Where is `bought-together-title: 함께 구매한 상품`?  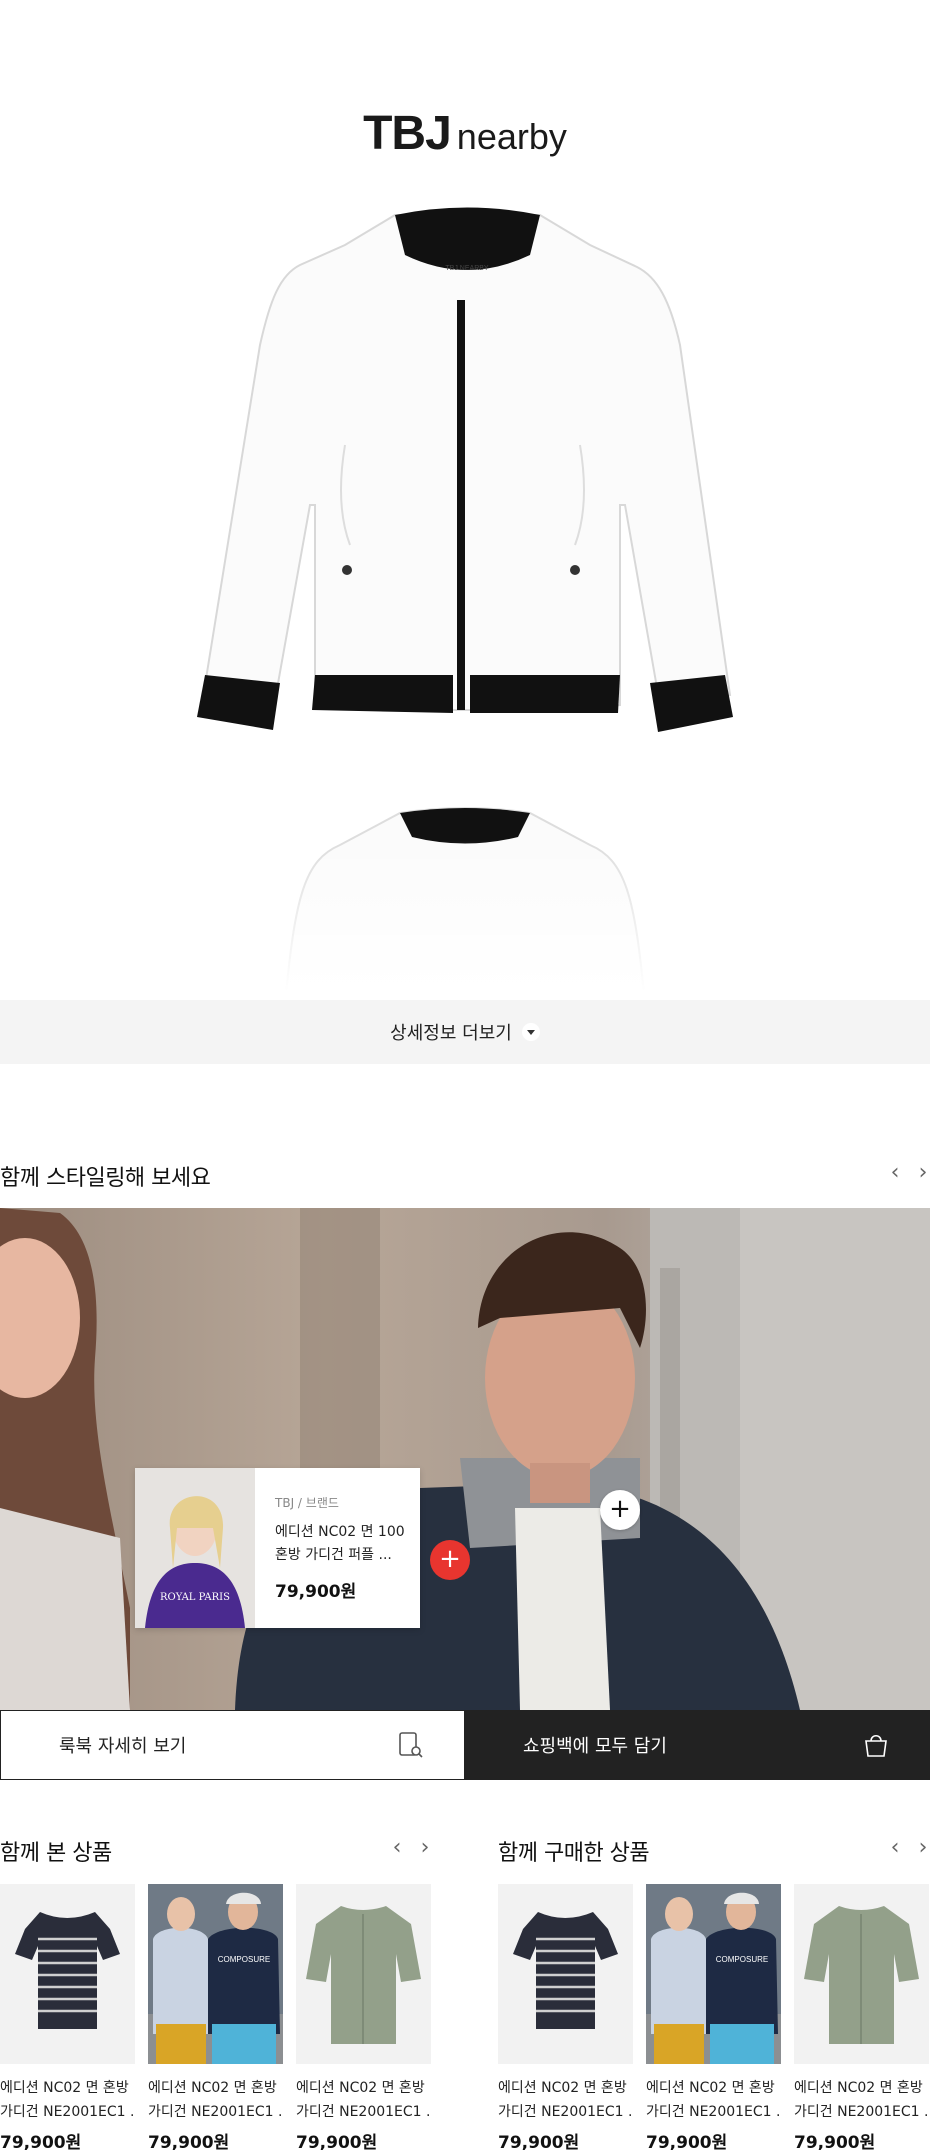 bought-together-title: 함께 구매한 상품 is located at coordinates (574, 1853).